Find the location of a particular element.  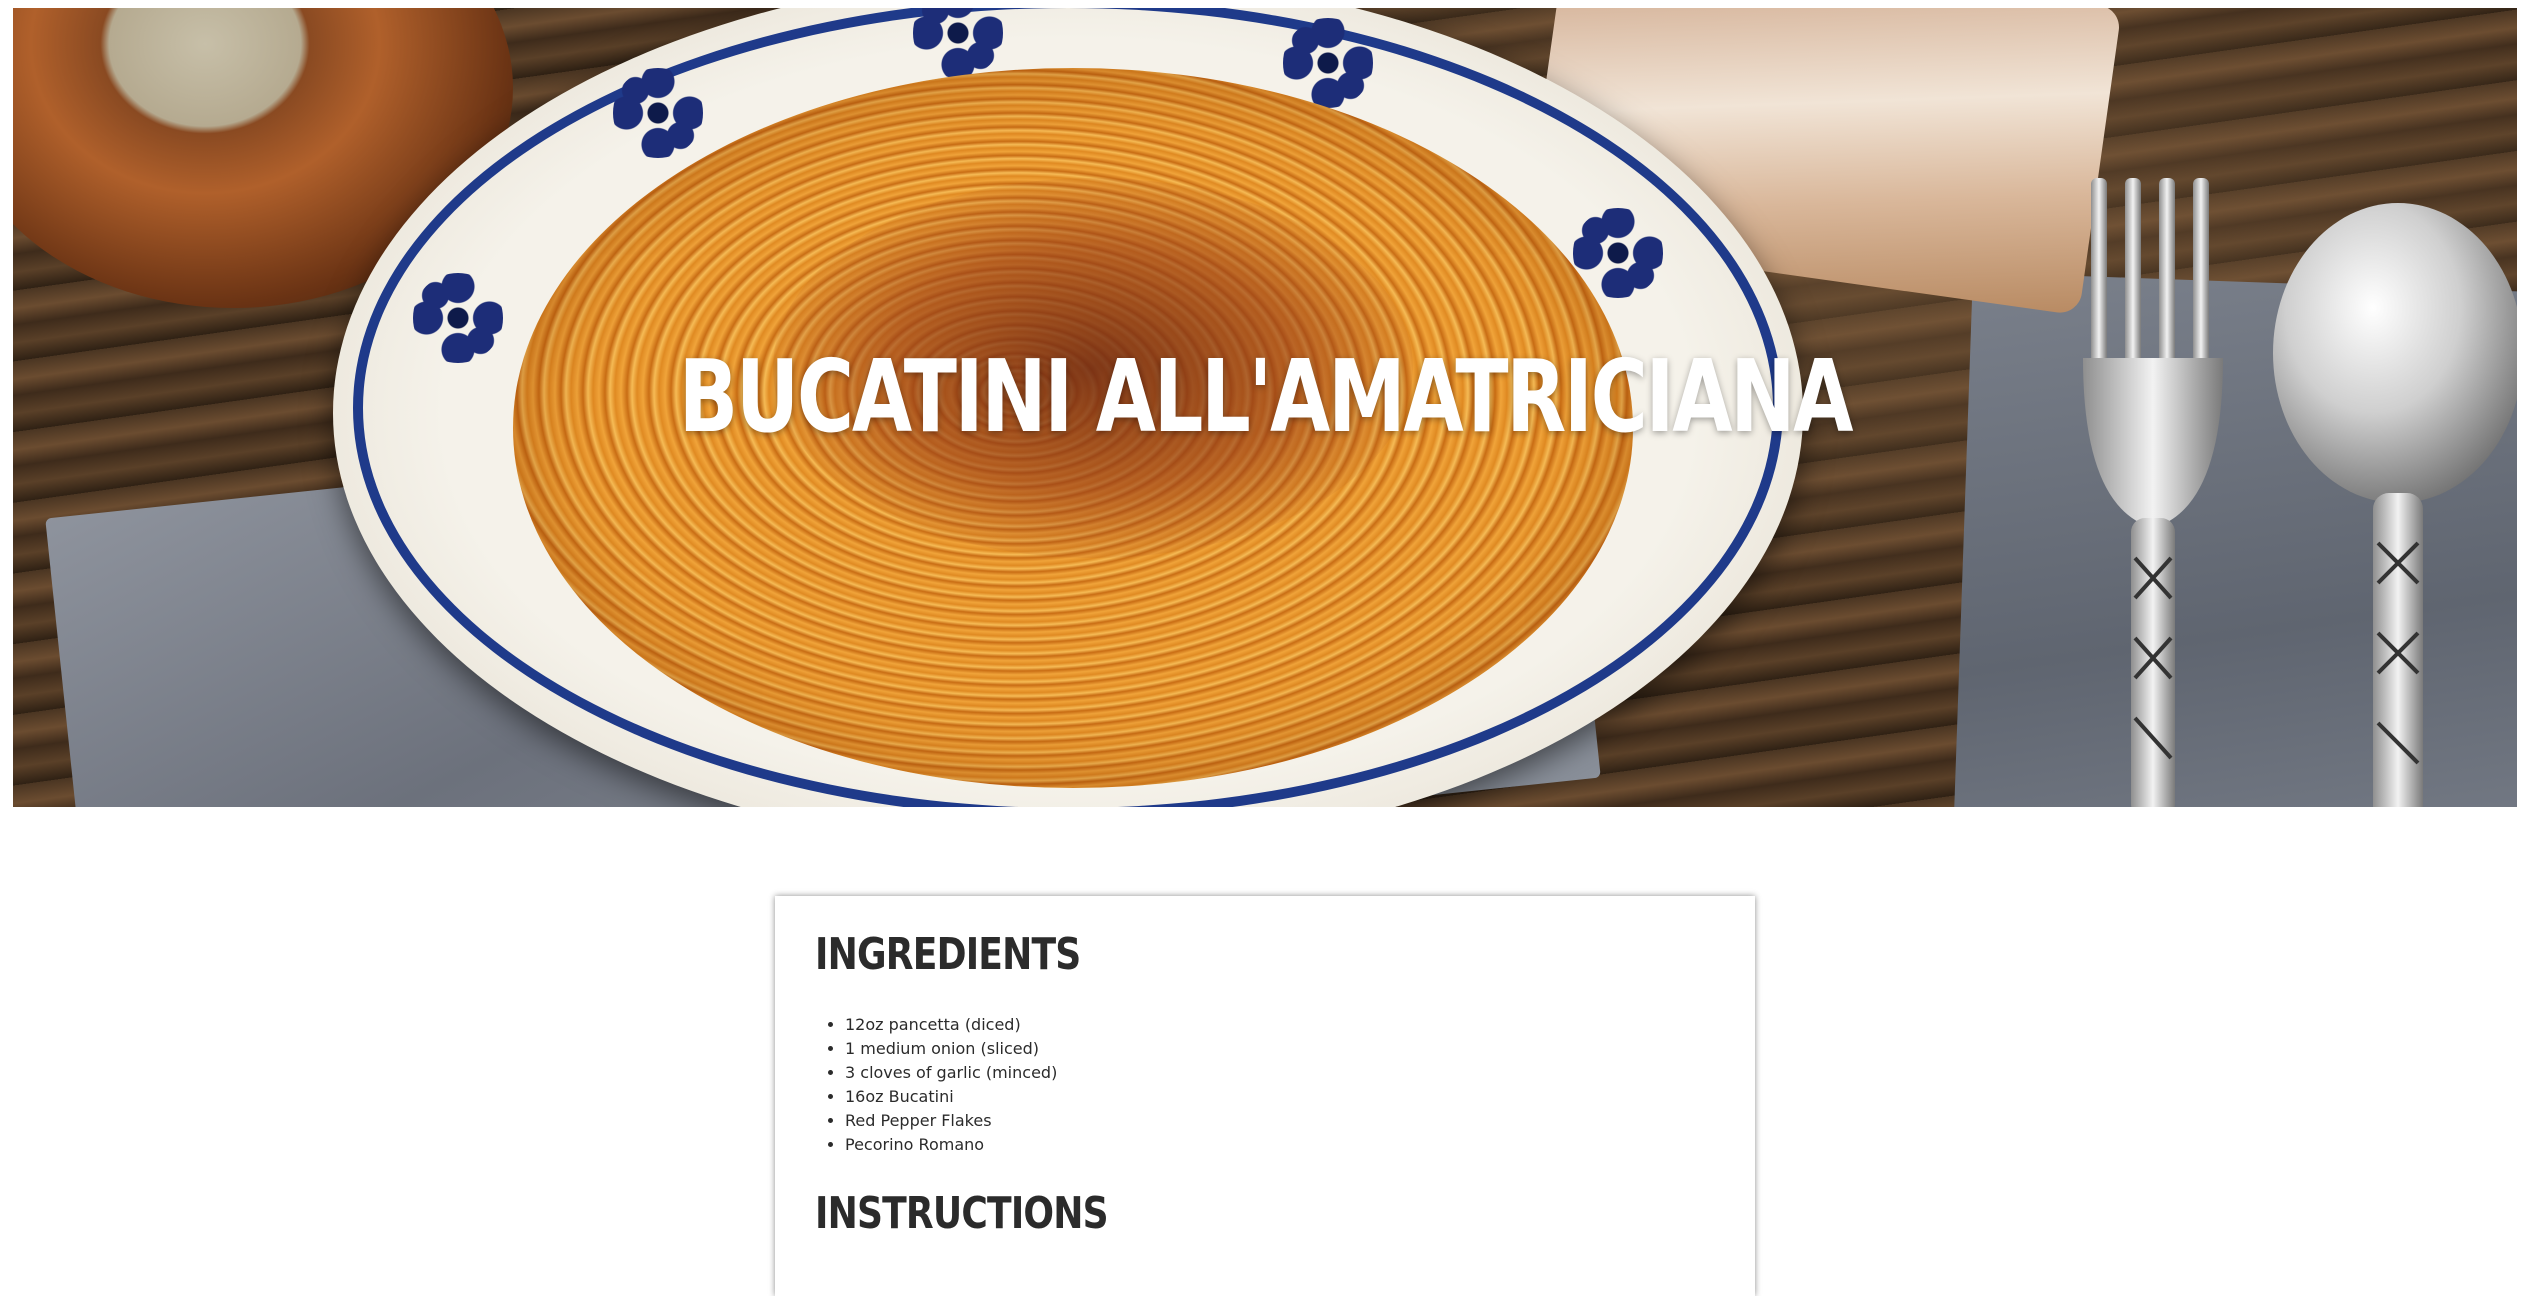

fork-icon is located at coordinates (2153, 492).